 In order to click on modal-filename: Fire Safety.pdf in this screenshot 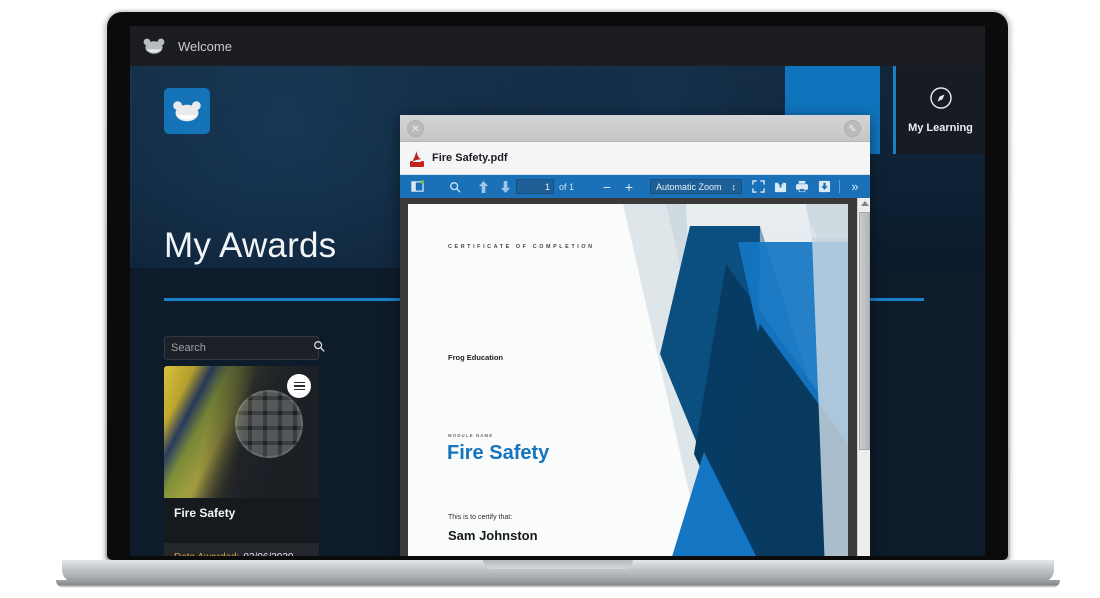, I will do `click(470, 158)`.